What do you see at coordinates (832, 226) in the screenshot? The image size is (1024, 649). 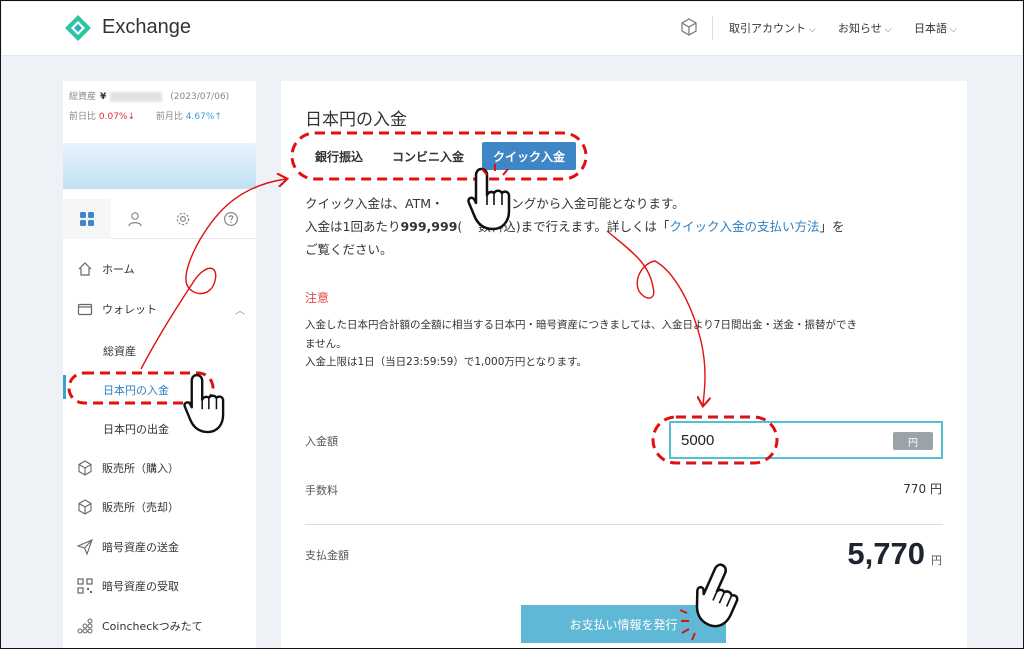 I see `desc-text: 」を` at bounding box center [832, 226].